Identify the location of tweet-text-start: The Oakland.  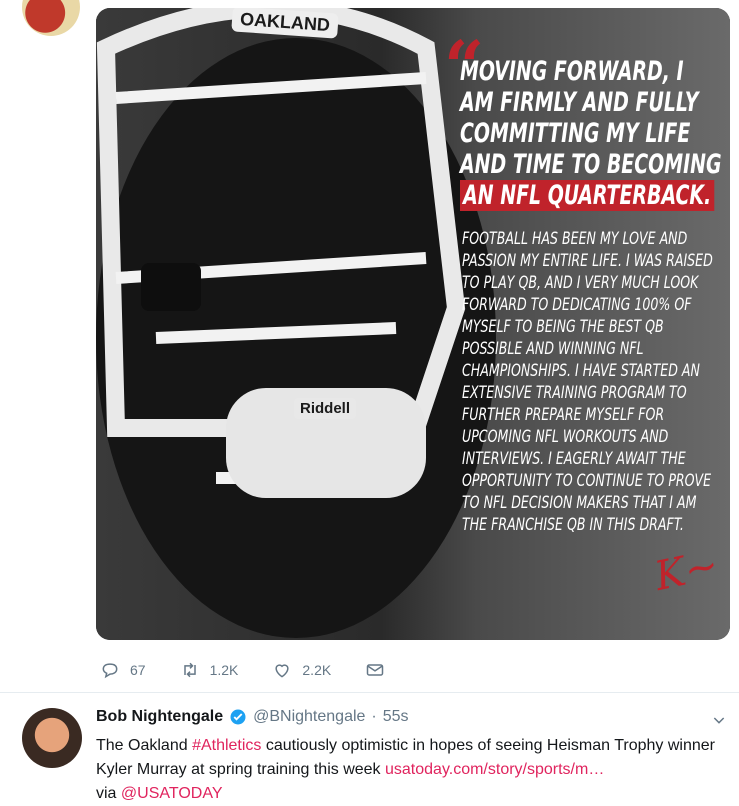
(144, 745).